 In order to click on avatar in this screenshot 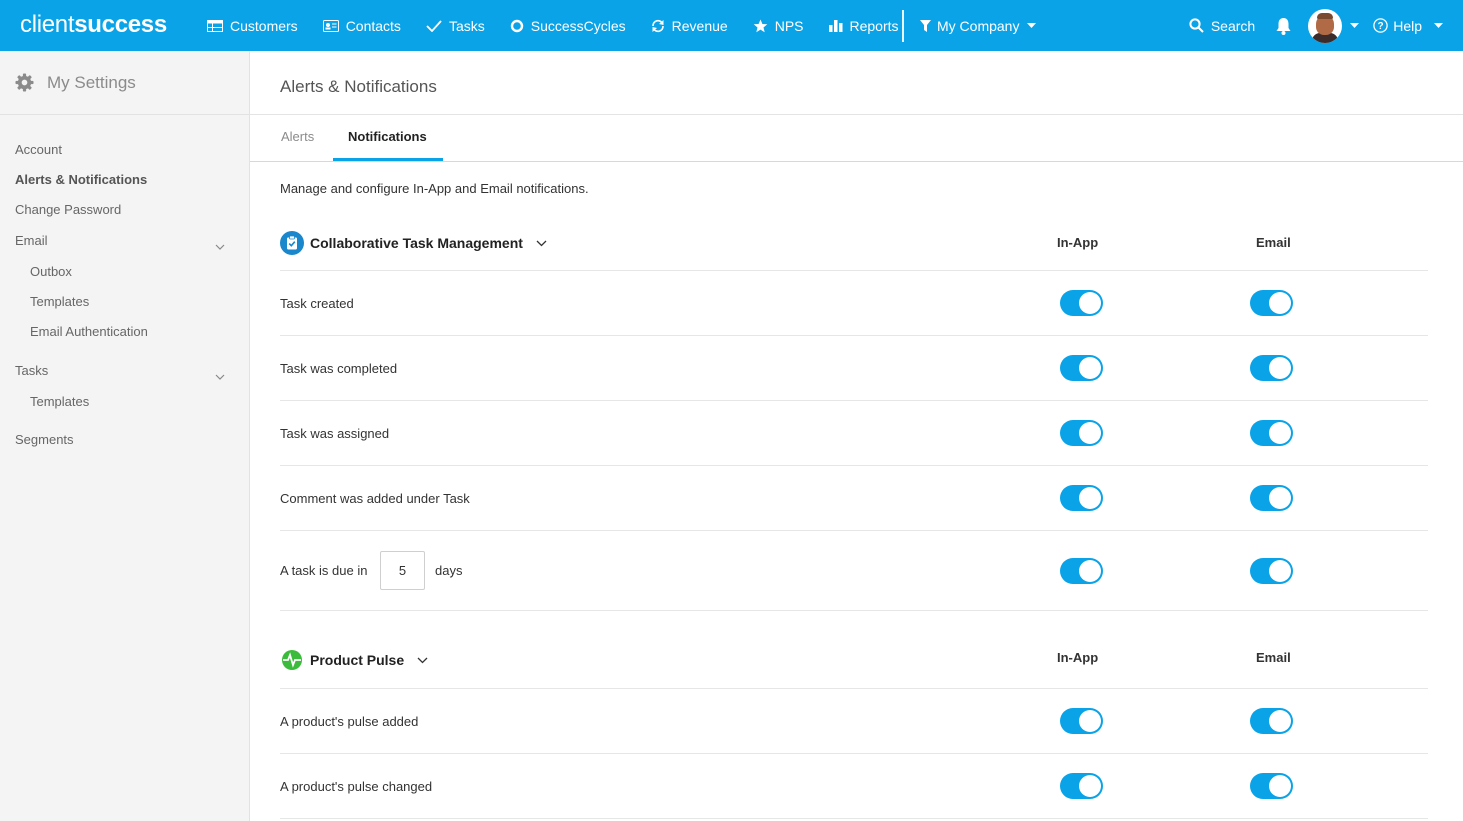, I will do `click(1325, 25)`.